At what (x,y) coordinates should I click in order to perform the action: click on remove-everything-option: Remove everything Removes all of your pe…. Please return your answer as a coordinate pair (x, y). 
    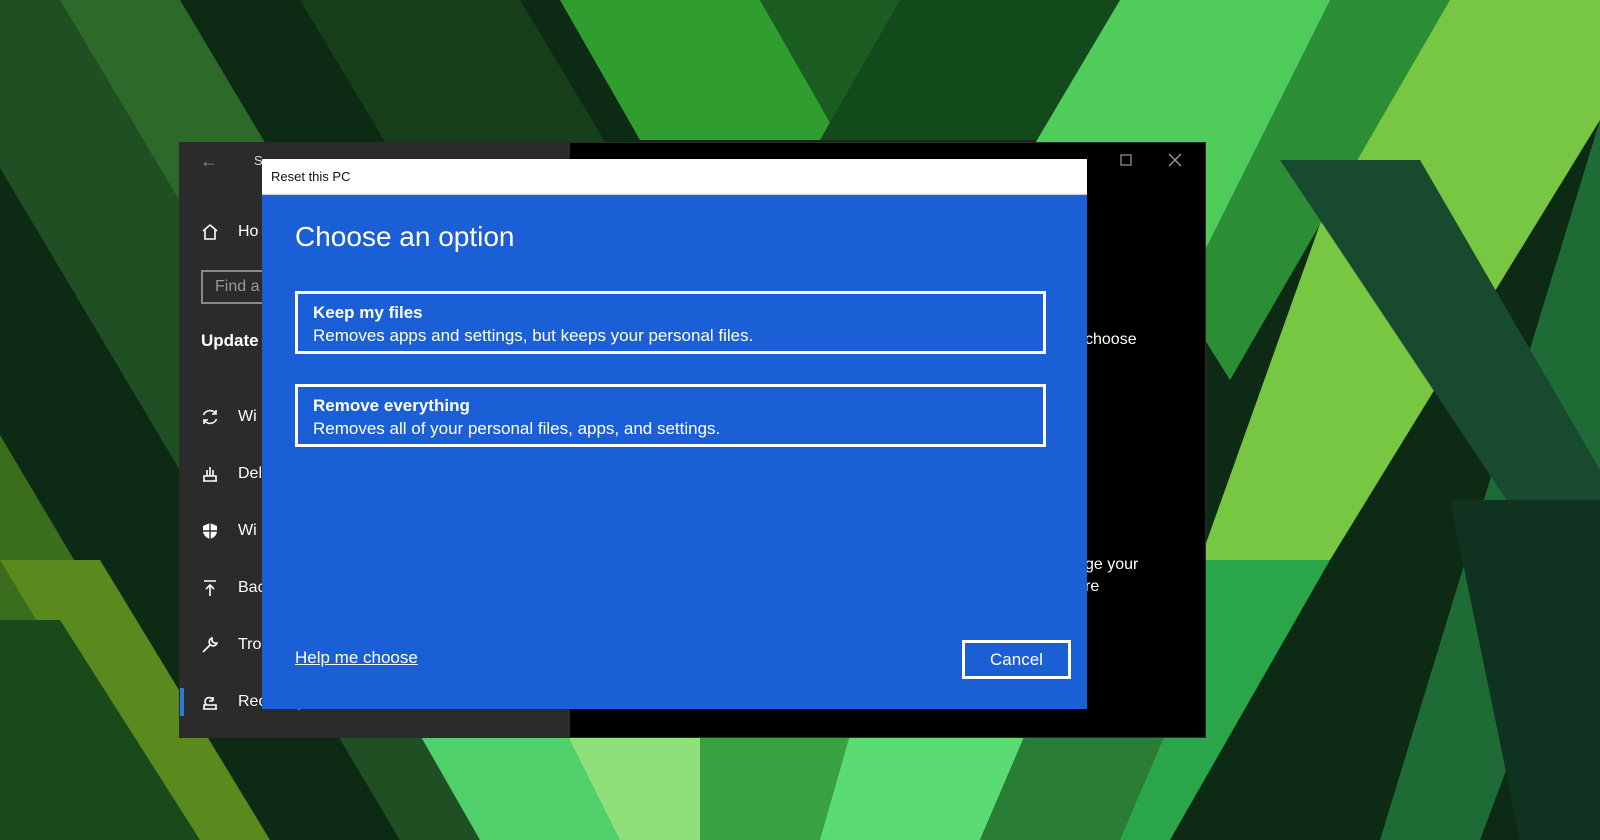
    Looking at the image, I should click on (670, 415).